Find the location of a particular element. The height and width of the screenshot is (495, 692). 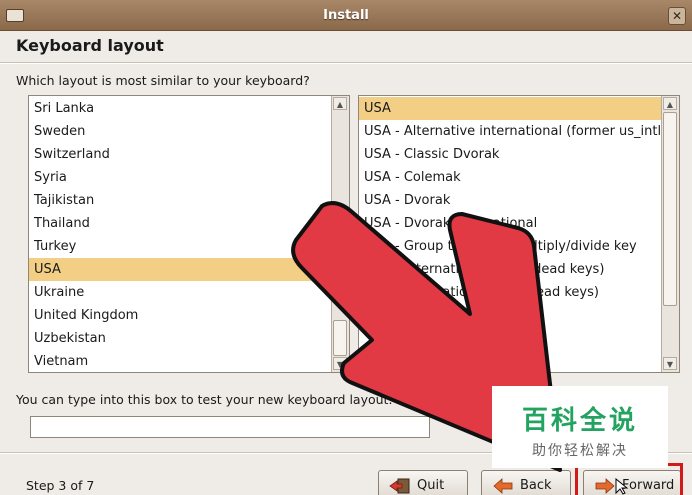

watermark-title: 百科全说 is located at coordinates (579, 421).